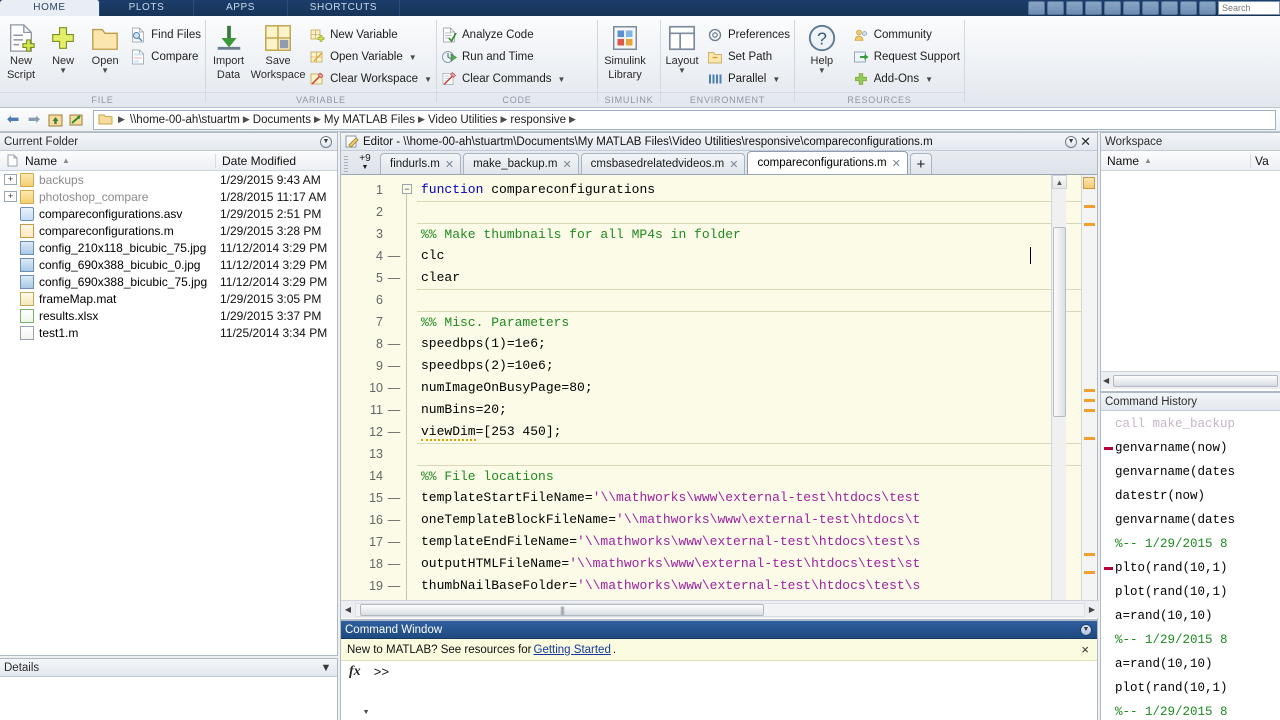 The width and height of the screenshot is (1280, 720). I want to click on new-button: New Script, so click(21, 50).